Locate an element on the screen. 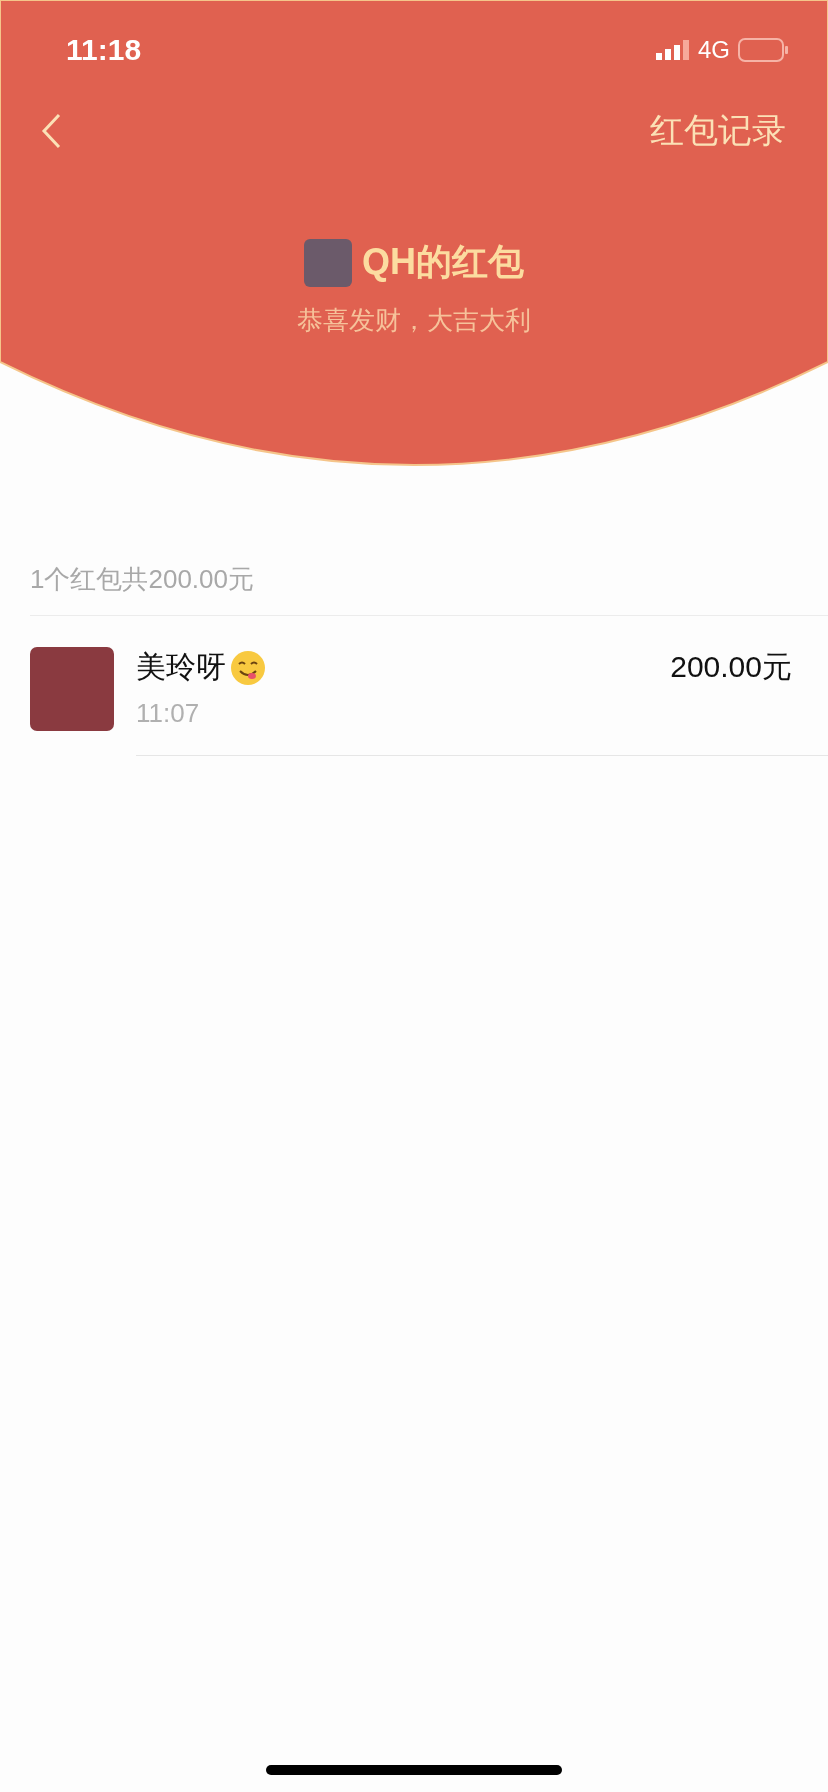 Image resolution: width=828 pixels, height=1792 pixels. sender-avatar is located at coordinates (328, 262).